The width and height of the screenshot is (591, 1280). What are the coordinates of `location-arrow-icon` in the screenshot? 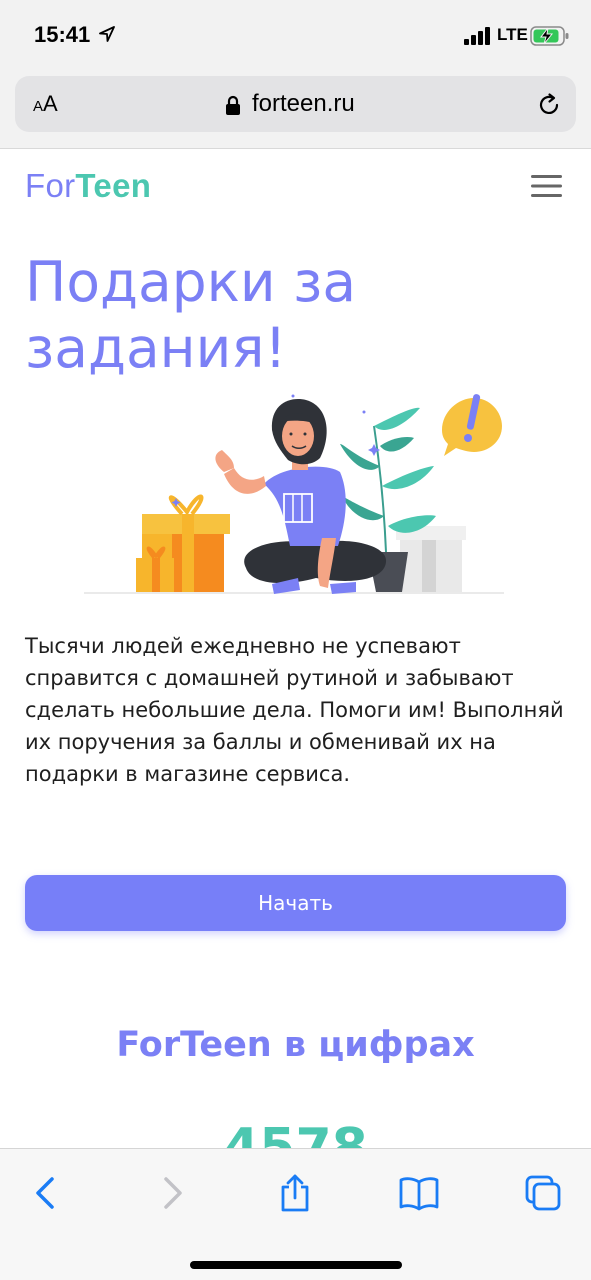 It's located at (107, 34).